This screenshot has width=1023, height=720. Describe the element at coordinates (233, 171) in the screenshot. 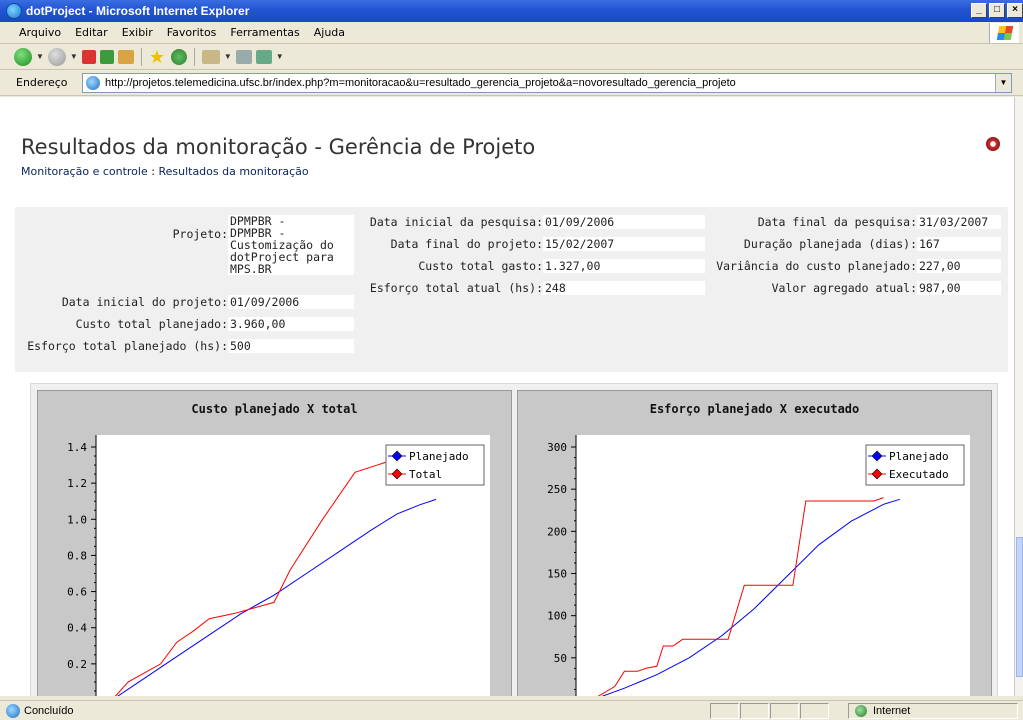

I see `breadcrumb-link-resultados: Resultados da monitoração` at that location.